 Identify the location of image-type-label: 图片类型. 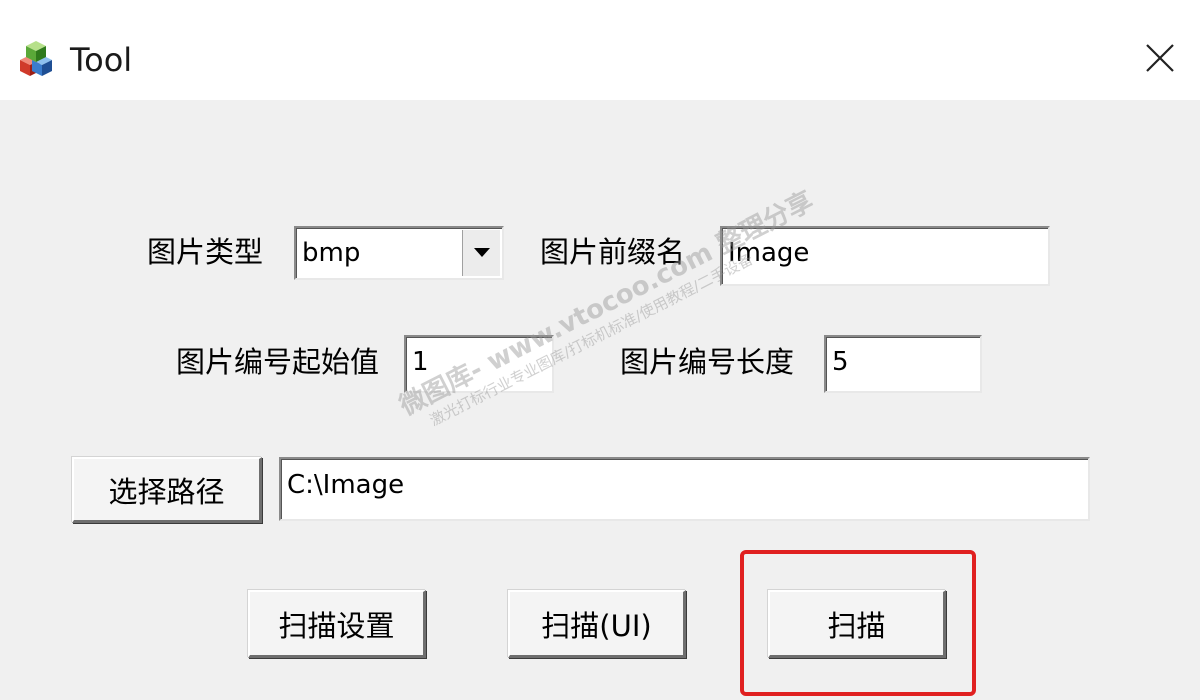
(205, 252).